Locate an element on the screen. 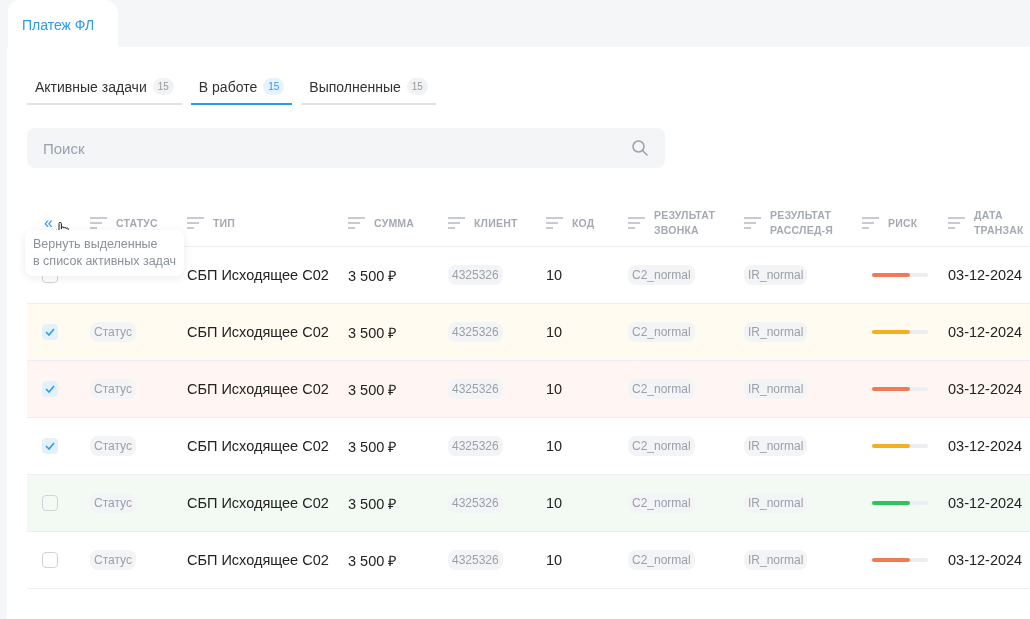 The height and width of the screenshot is (619, 1030). column-header: СТАТУС is located at coordinates (137, 223).